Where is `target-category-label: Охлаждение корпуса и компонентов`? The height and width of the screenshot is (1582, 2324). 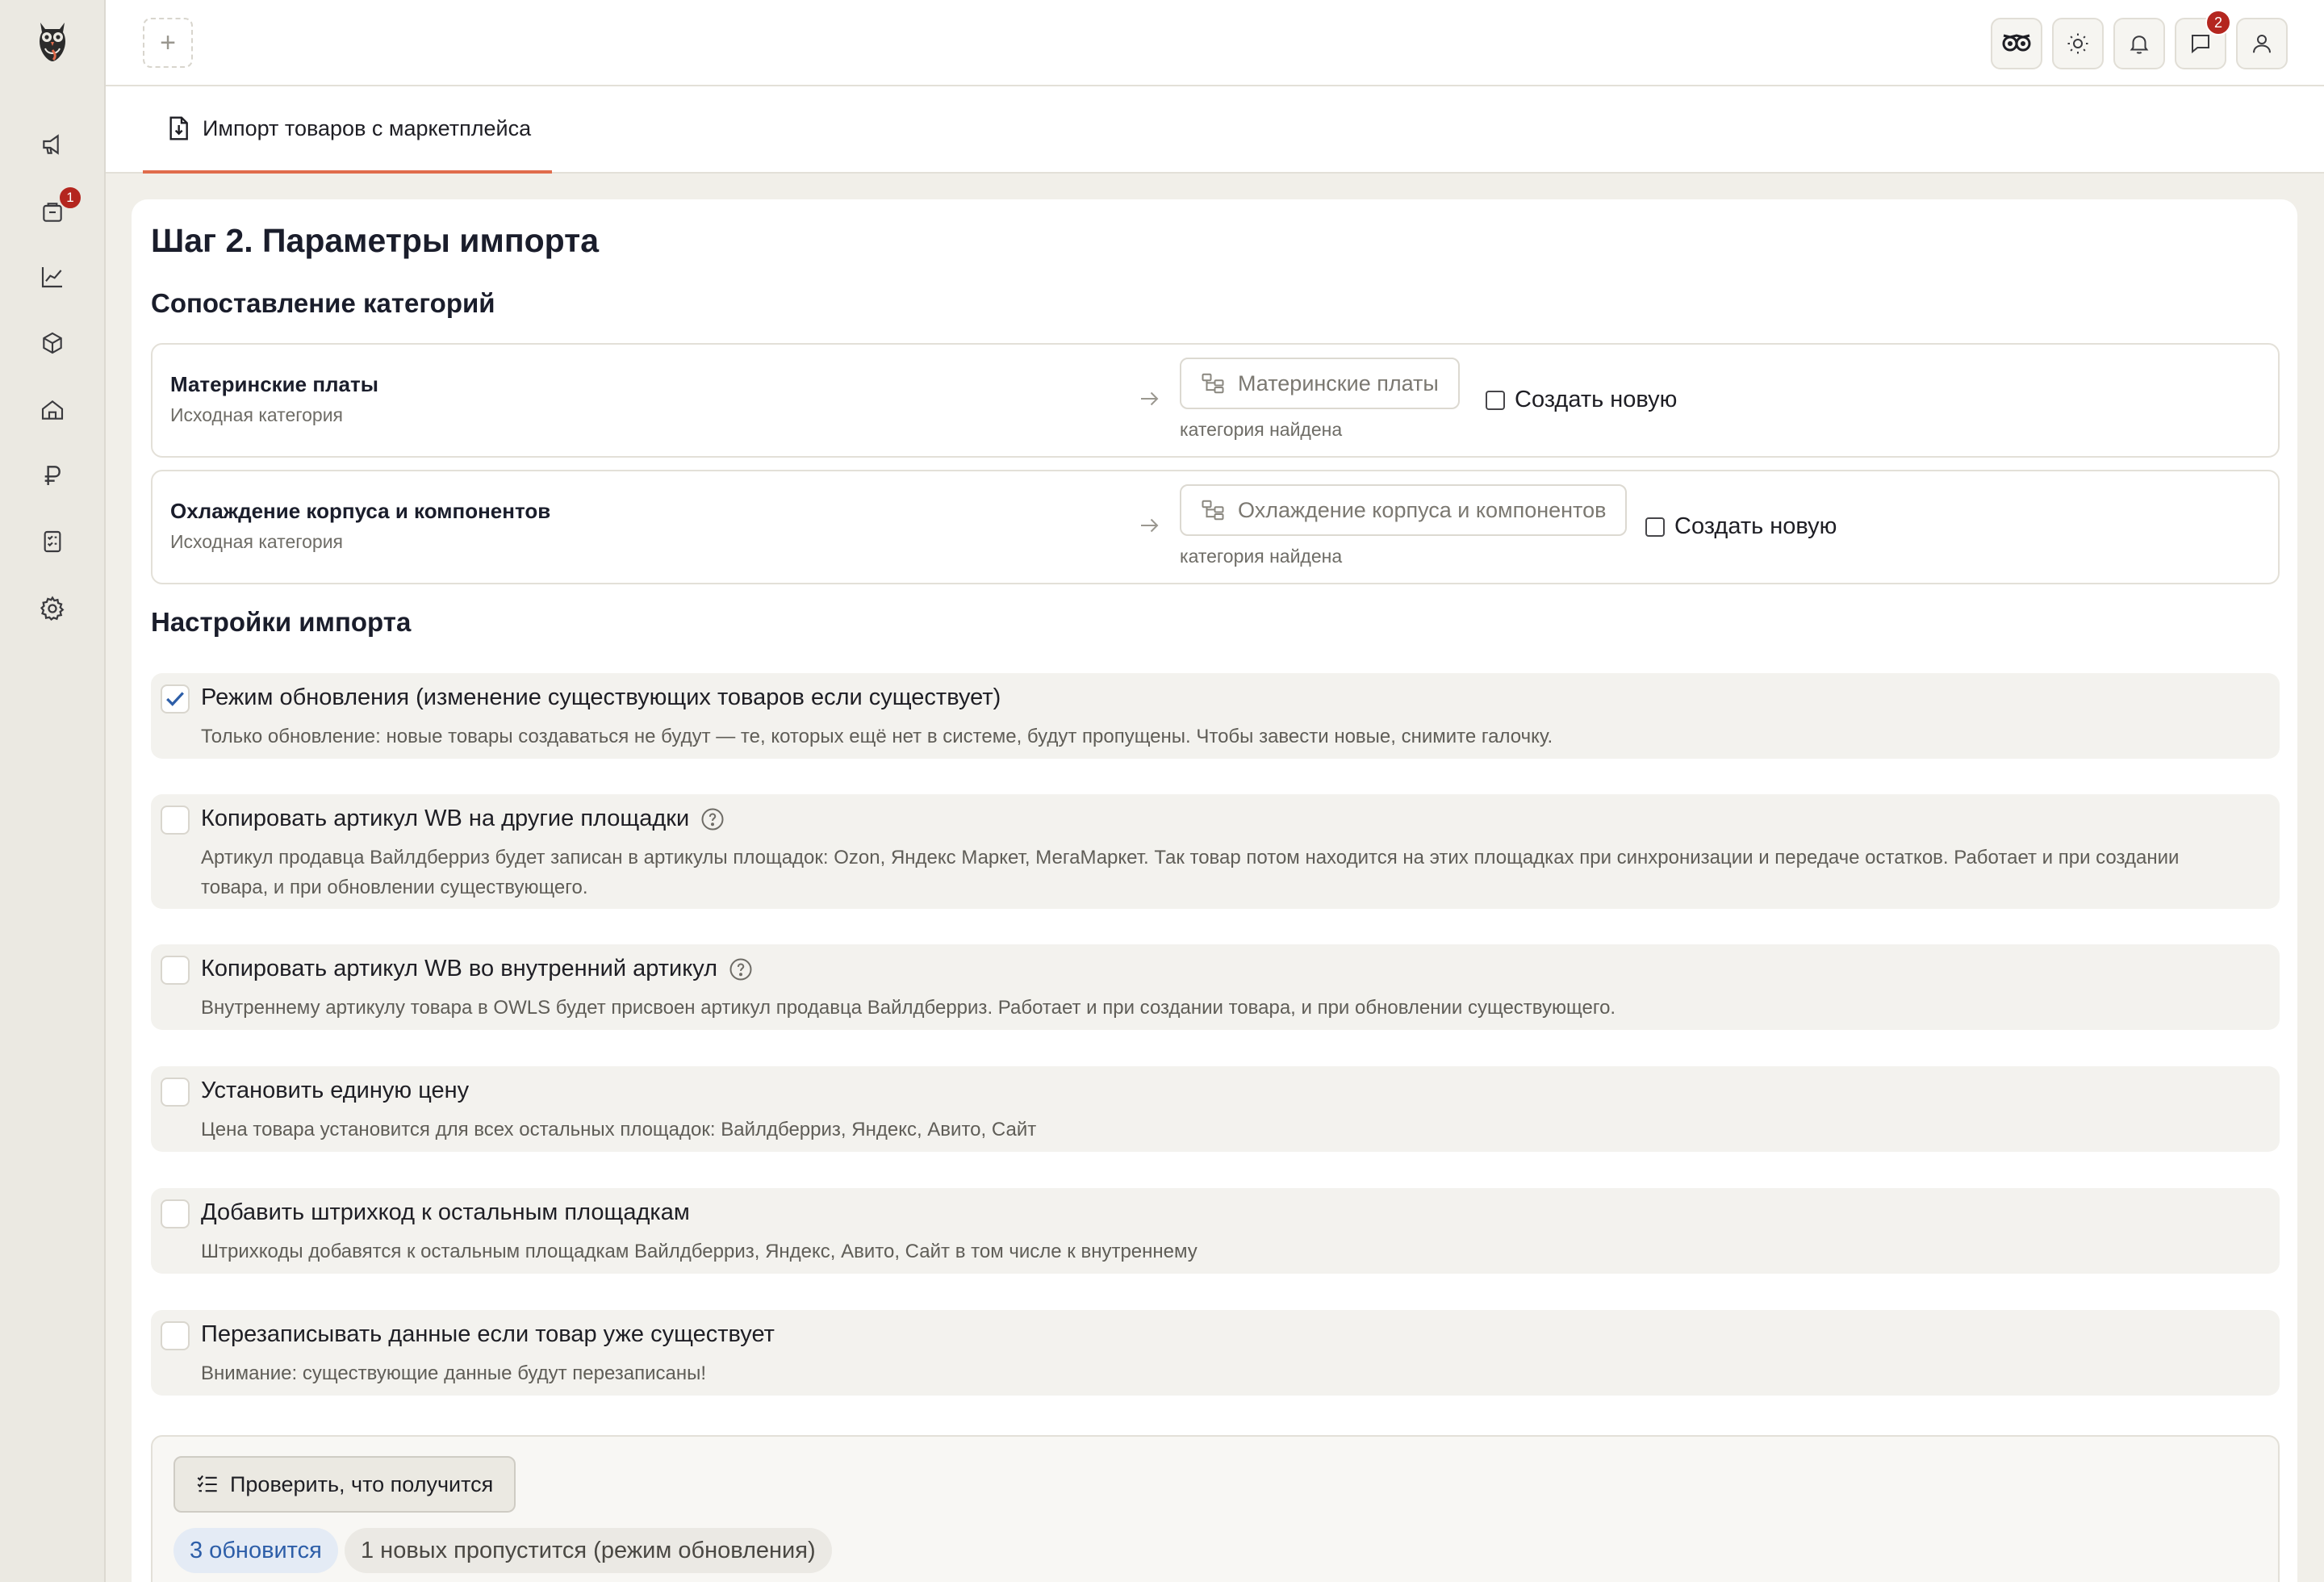 target-category-label: Охлаждение корпуса и компонентов is located at coordinates (1423, 509).